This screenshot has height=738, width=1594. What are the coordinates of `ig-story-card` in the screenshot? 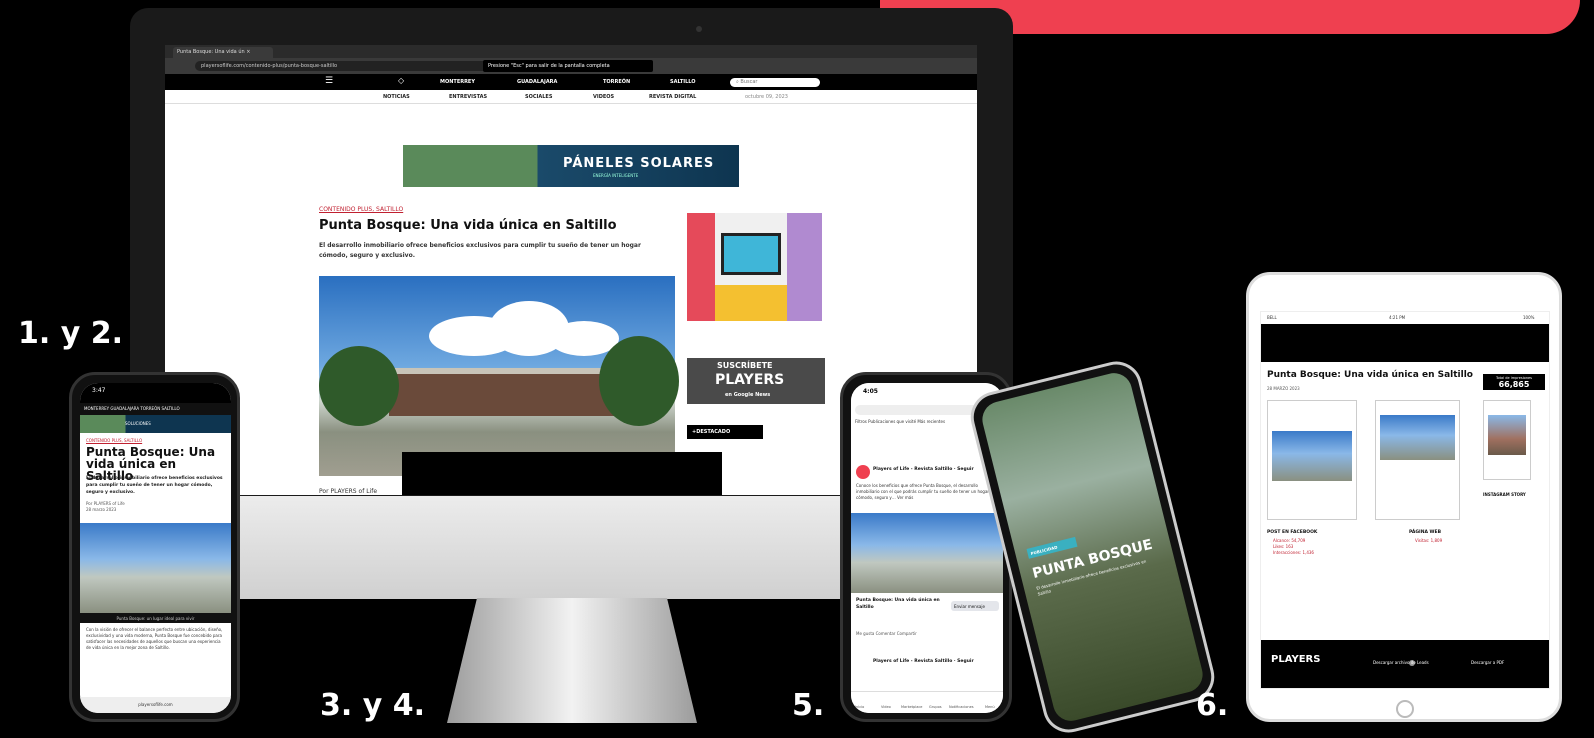 It's located at (1507, 440).